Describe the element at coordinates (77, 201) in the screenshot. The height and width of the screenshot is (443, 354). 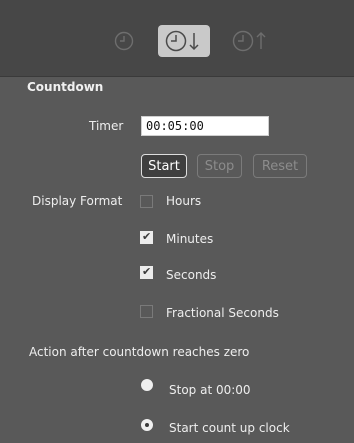
I see `display-format-label: Display Format` at that location.